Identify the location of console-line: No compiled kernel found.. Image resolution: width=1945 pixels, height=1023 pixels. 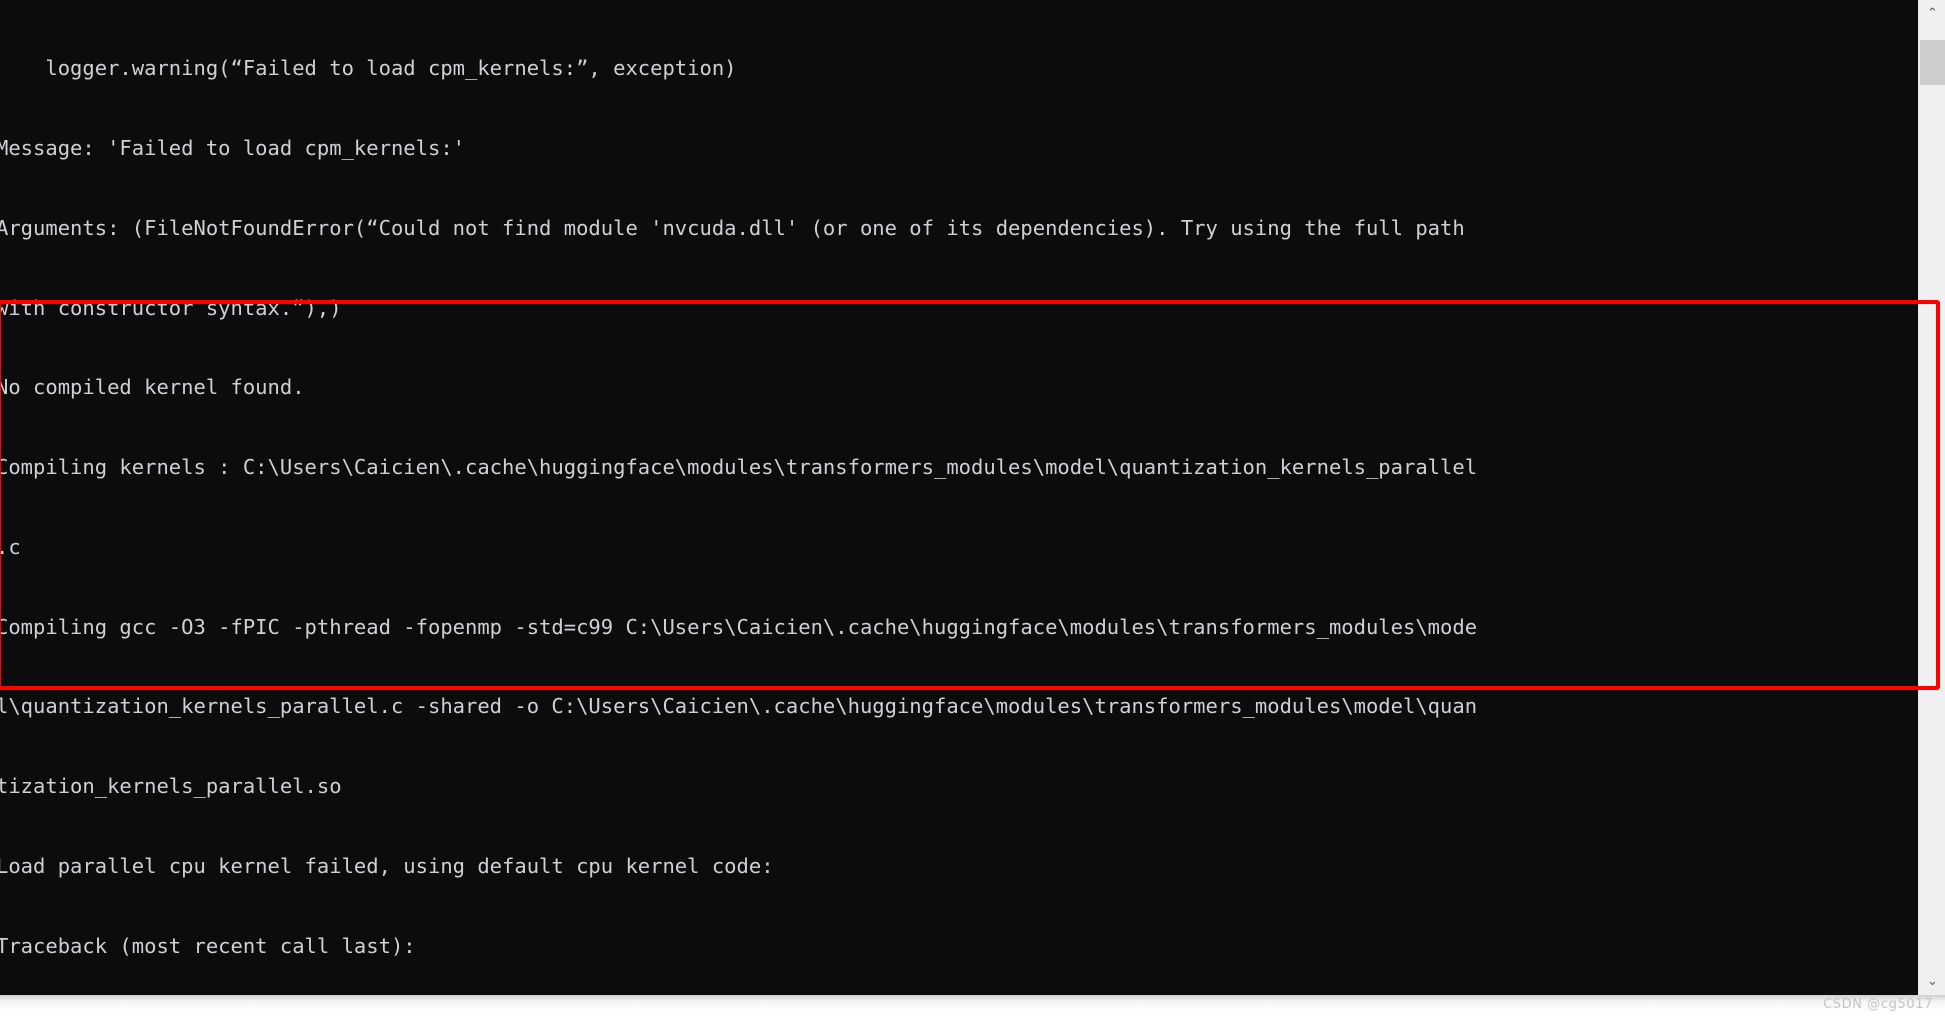
(152, 387).